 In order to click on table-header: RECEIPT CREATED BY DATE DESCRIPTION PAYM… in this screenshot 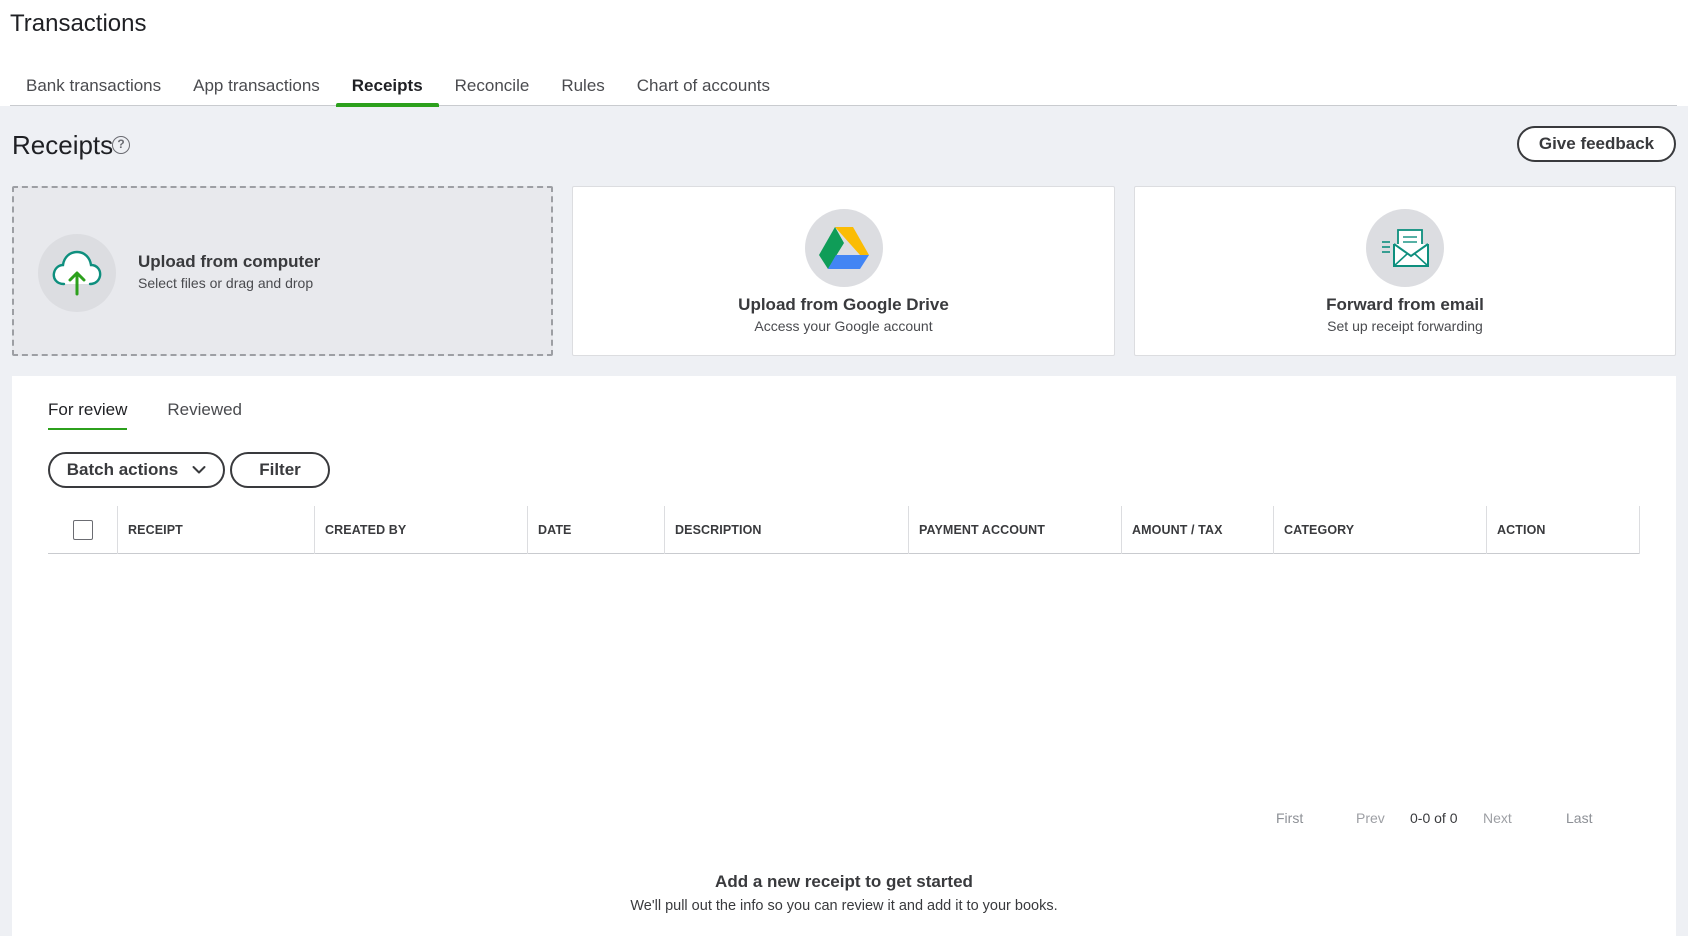, I will do `click(844, 530)`.